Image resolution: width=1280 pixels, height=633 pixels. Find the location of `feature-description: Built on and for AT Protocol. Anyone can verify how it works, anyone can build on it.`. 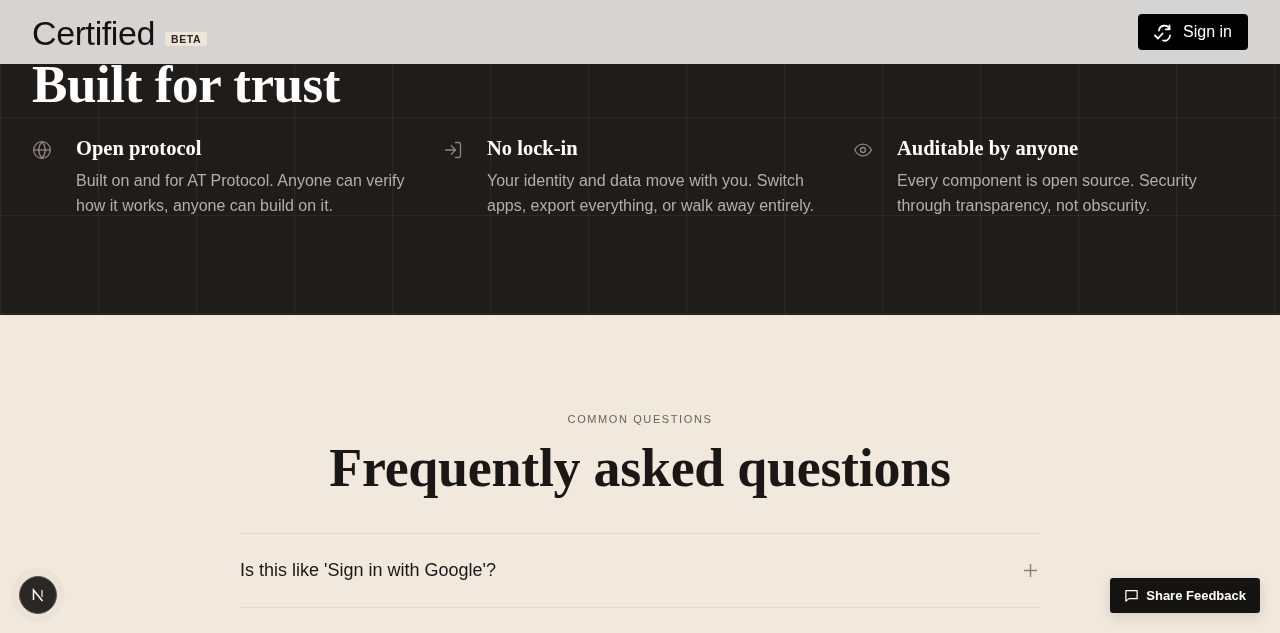

feature-description: Built on and for AT Protocol. Anyone can verify how it works, anyone can build on it. is located at coordinates (241, 193).